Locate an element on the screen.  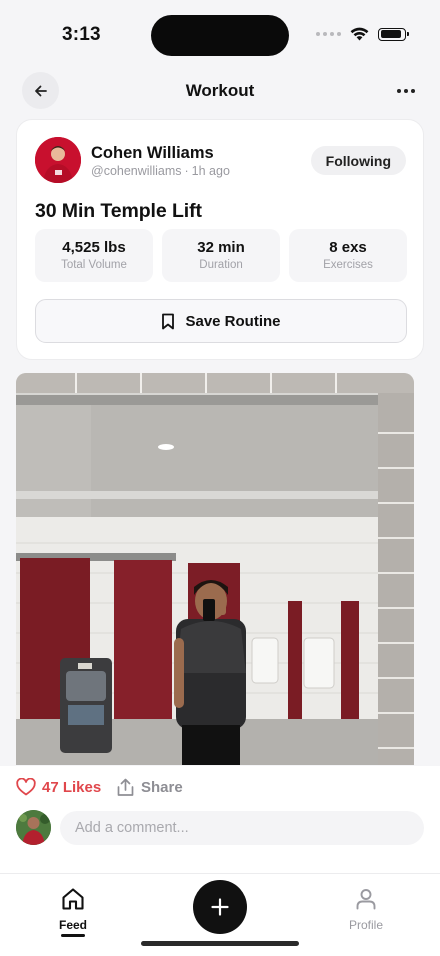
home-indicator is located at coordinates (220, 943).